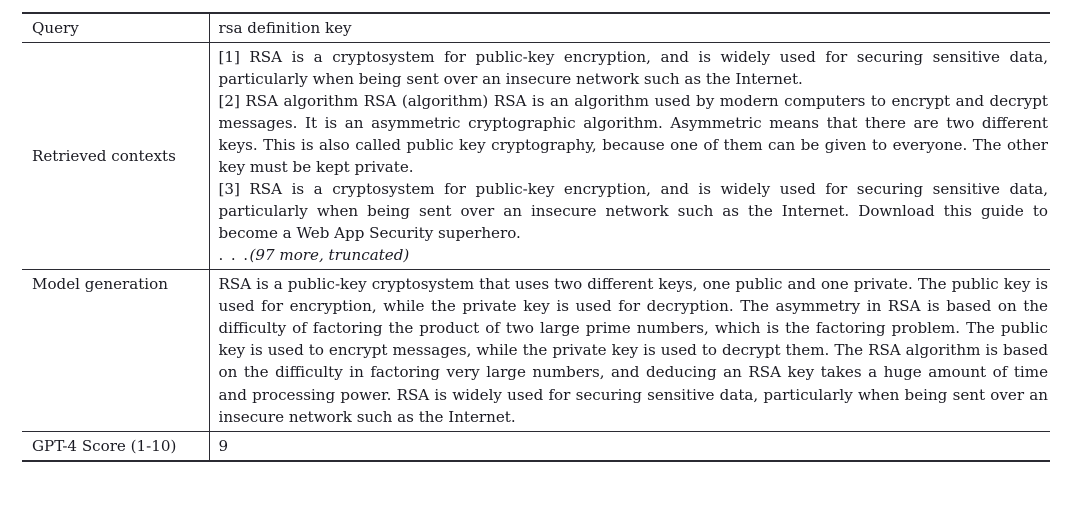 Image resolution: width=1072 pixels, height=521 pixels. Describe the element at coordinates (116, 156) in the screenshot. I see `row-label-retrieved-contexts: Retrieved contexts` at that location.